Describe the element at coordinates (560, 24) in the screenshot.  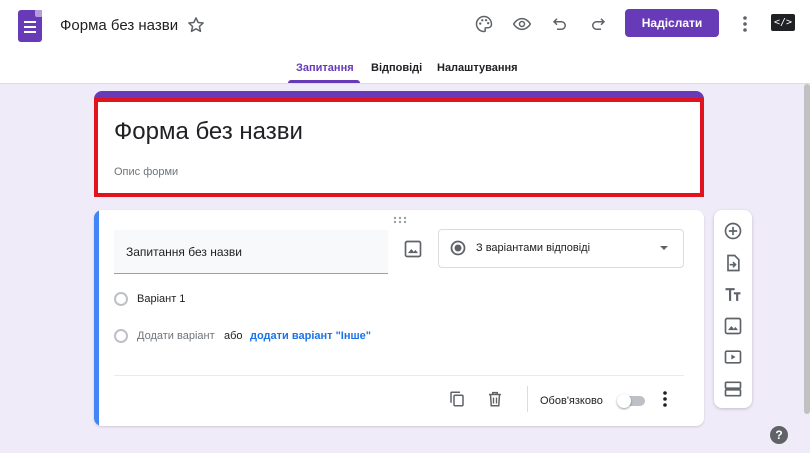
I see `undo-icon` at that location.